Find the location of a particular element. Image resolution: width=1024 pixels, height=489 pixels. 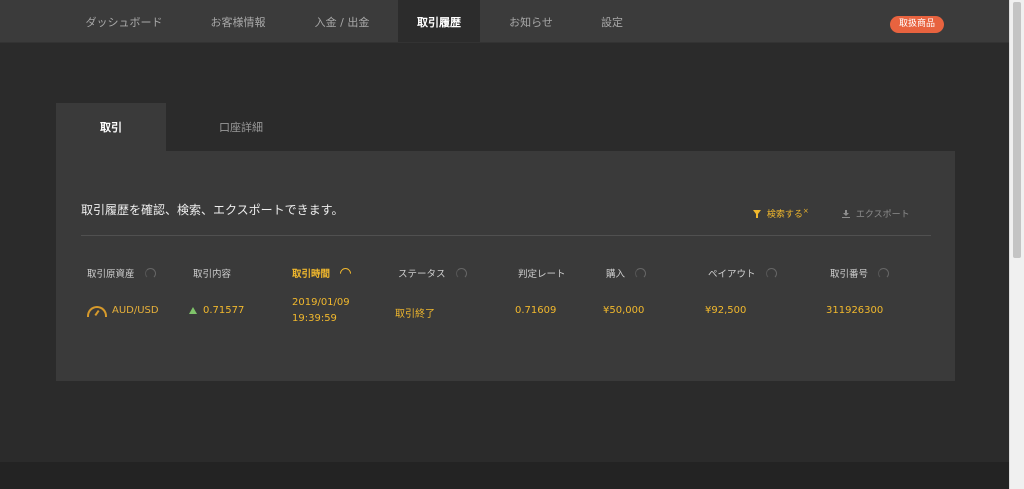

cell-time-date: 2019/01/09 is located at coordinates (321, 302).